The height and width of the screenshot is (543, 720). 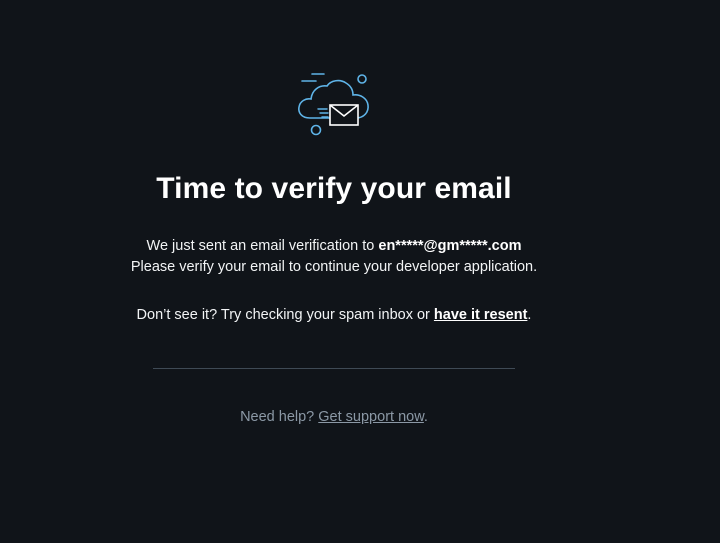 I want to click on spam-hint-suffix: ., so click(x=529, y=315).